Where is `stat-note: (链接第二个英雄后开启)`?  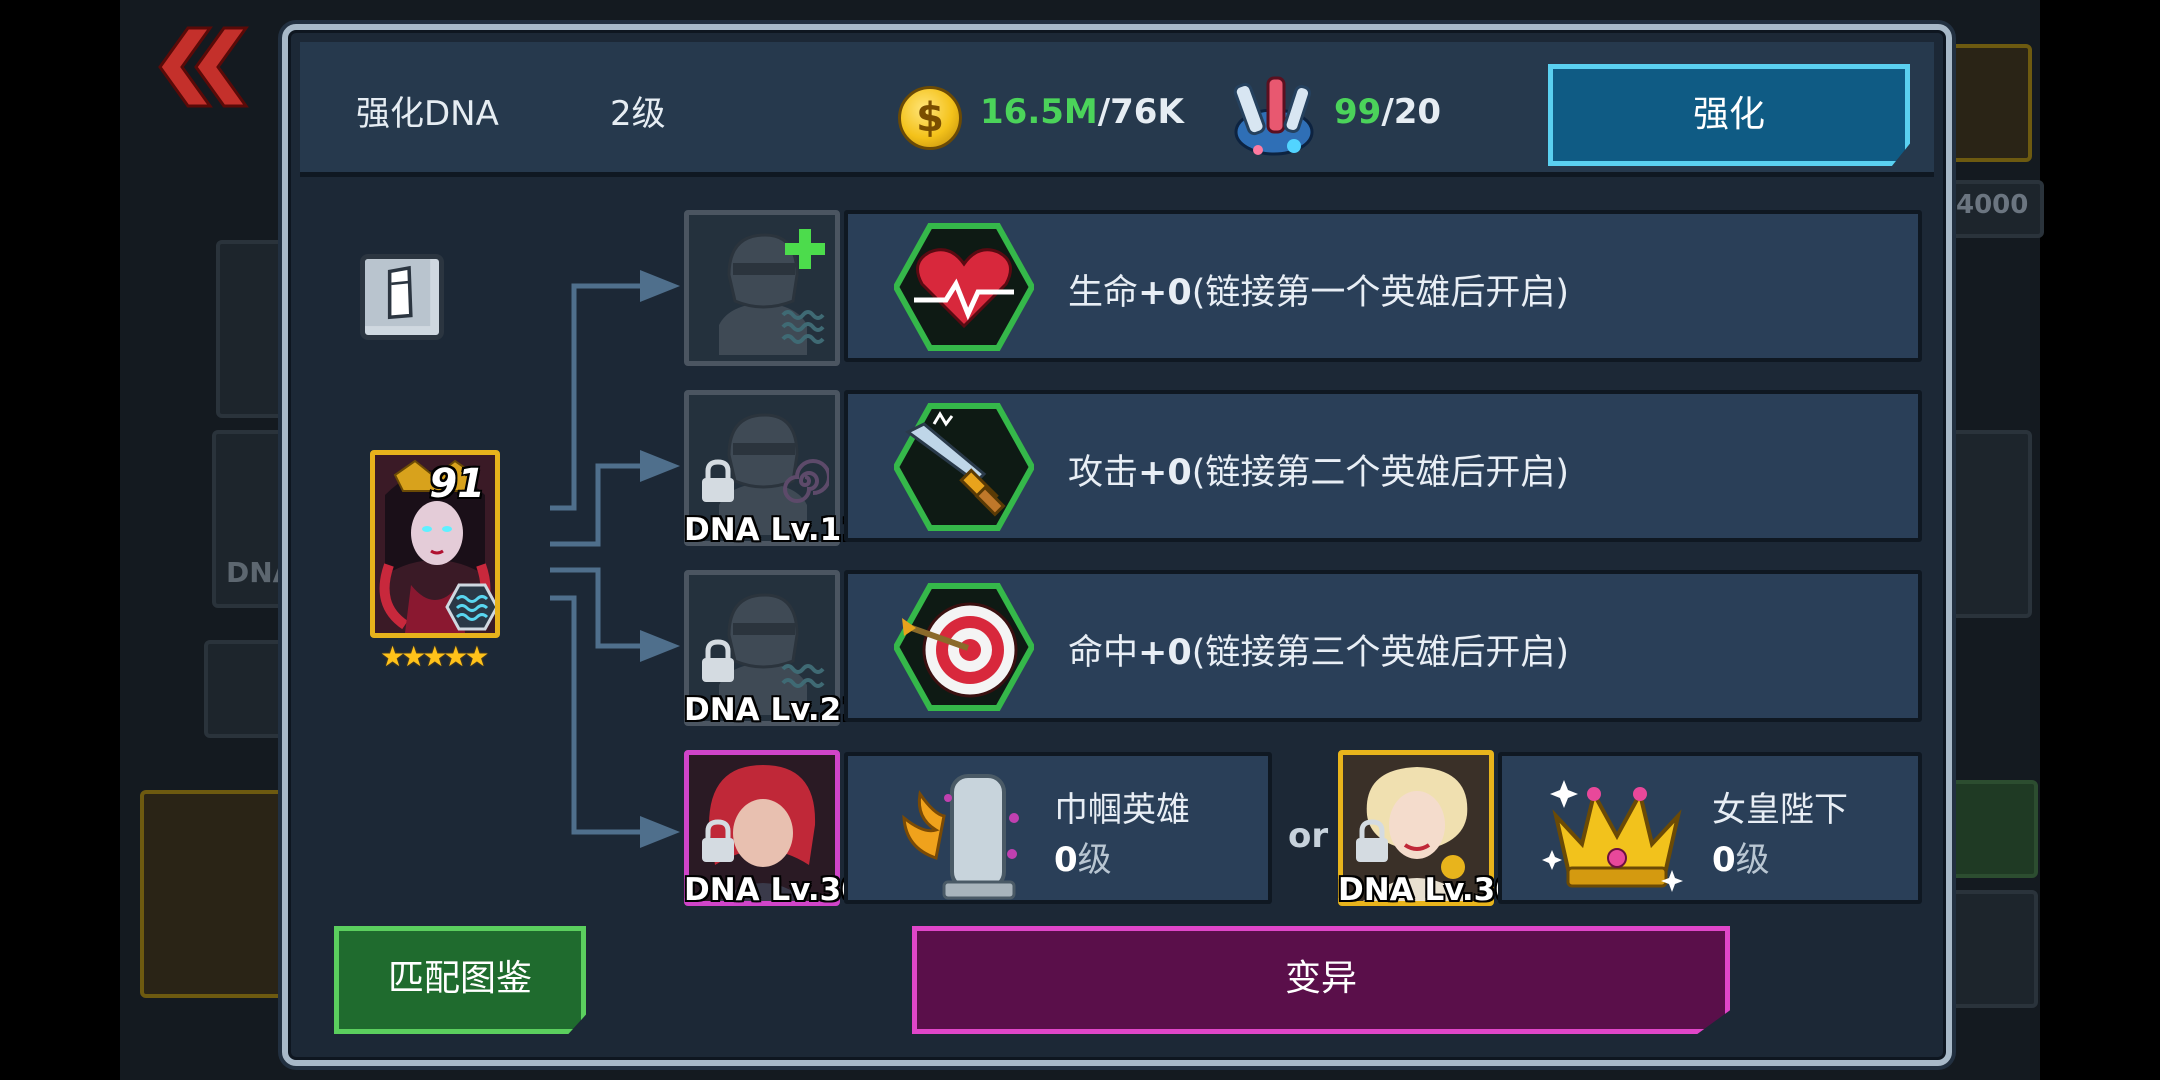 stat-note: (链接第二个英雄后开启) is located at coordinates (1380, 473).